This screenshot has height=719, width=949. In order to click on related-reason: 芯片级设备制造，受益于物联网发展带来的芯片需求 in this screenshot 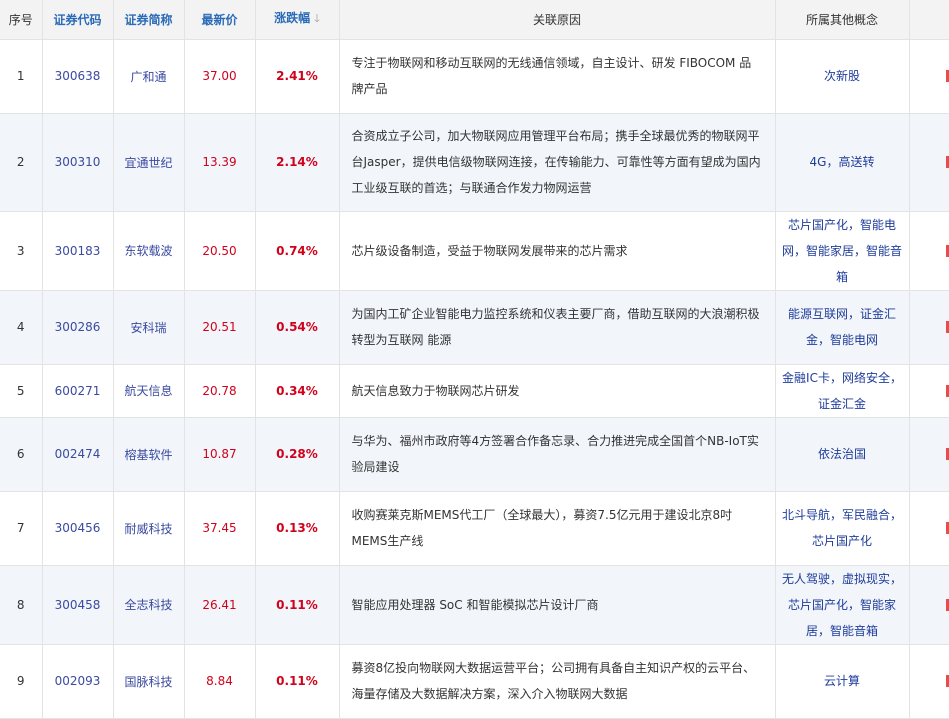, I will do `click(557, 250)`.